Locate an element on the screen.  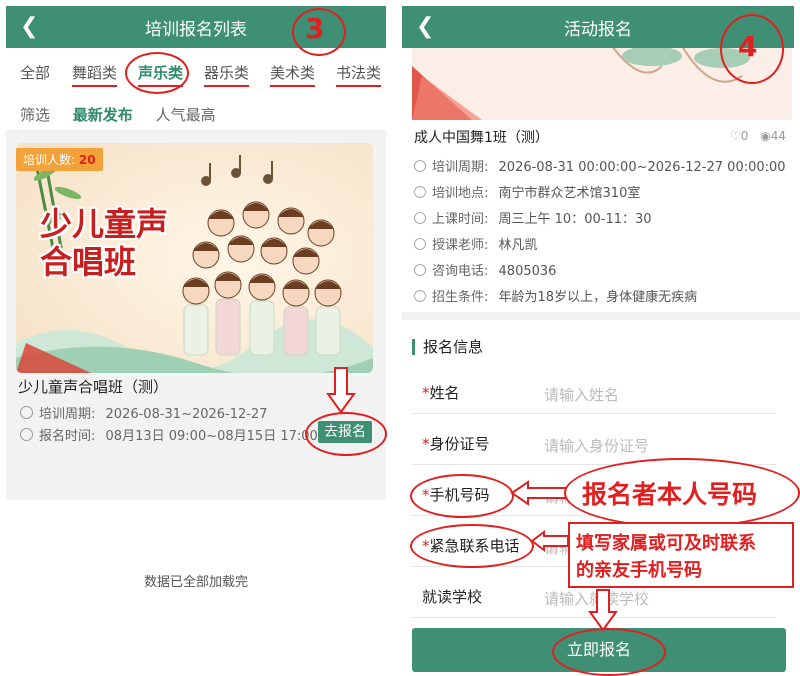
divider is located at coordinates (594, 413).